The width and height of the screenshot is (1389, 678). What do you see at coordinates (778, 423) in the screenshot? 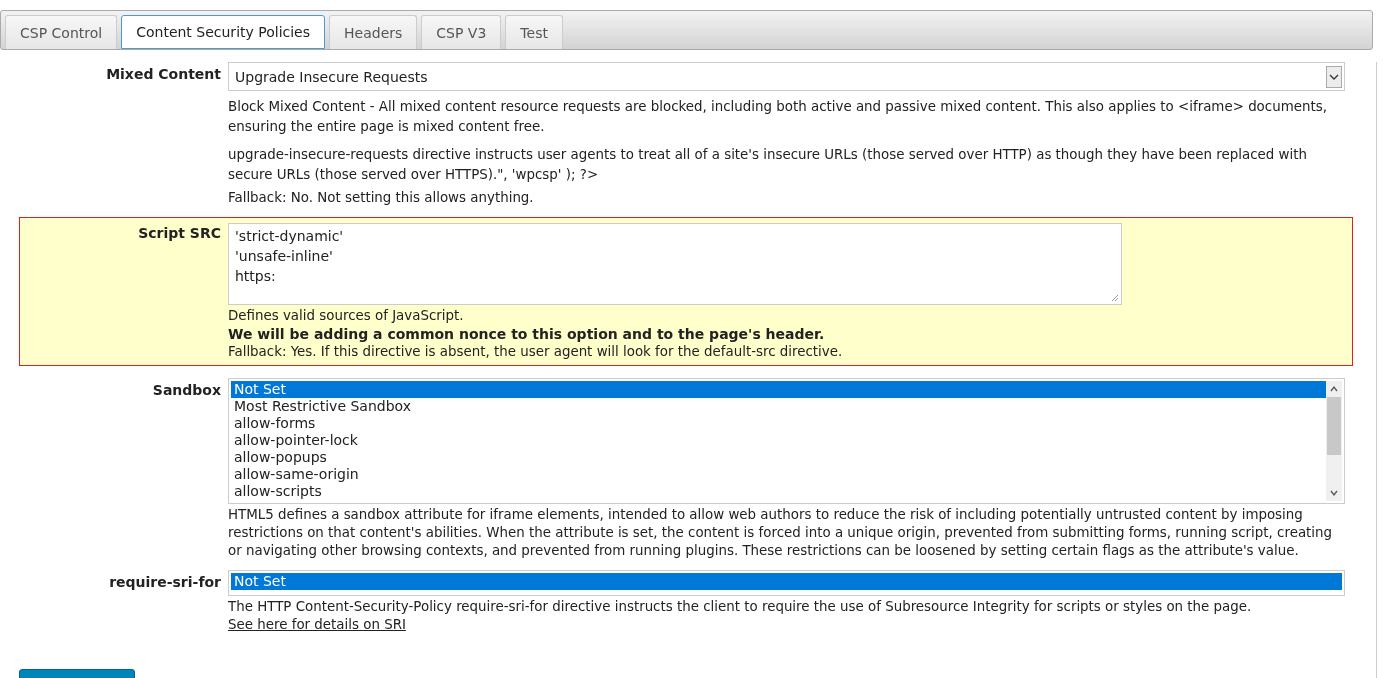
I see `list-option: allow-forms` at bounding box center [778, 423].